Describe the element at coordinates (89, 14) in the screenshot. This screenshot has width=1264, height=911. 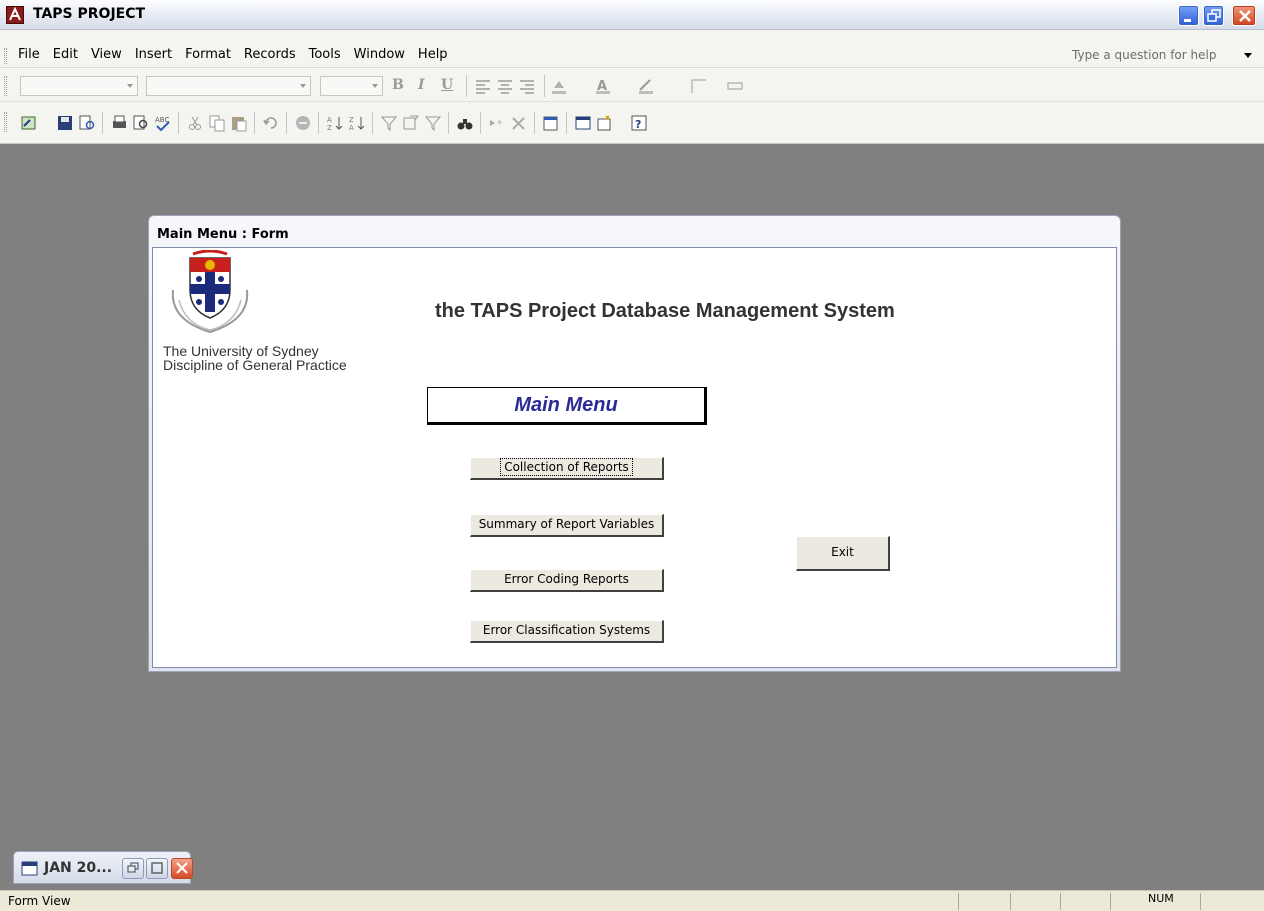
I see `window-title: TAPS PROJECT` at that location.